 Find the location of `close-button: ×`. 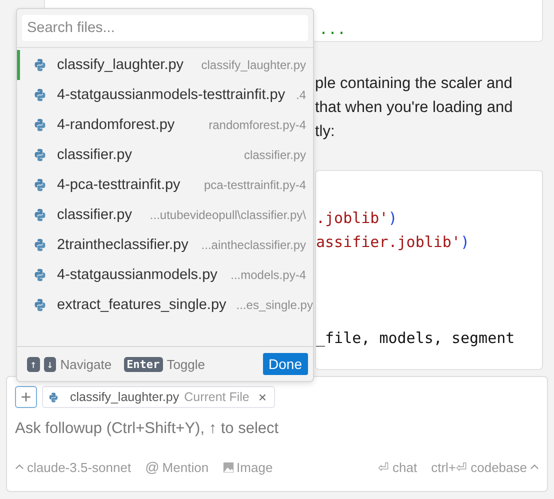

close-button: × is located at coordinates (260, 397).